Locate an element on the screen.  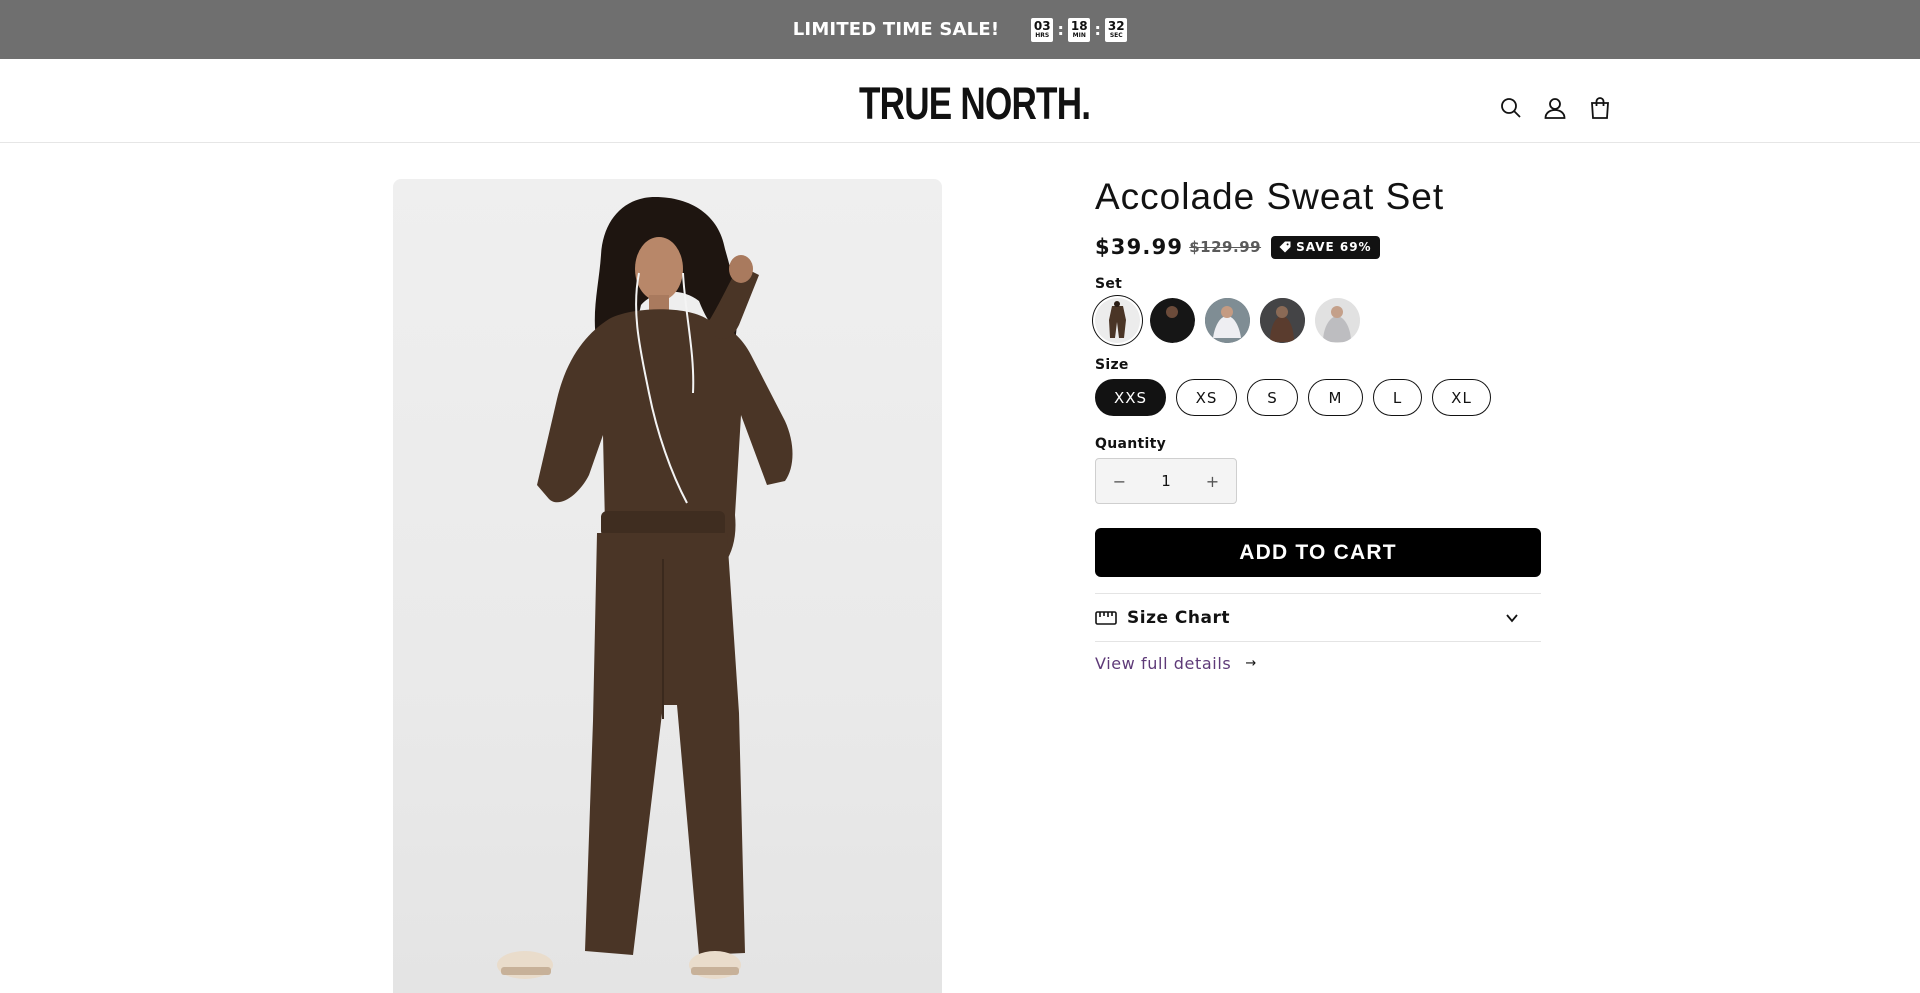
timer-minutes: 18 MIN is located at coordinates (1079, 29).